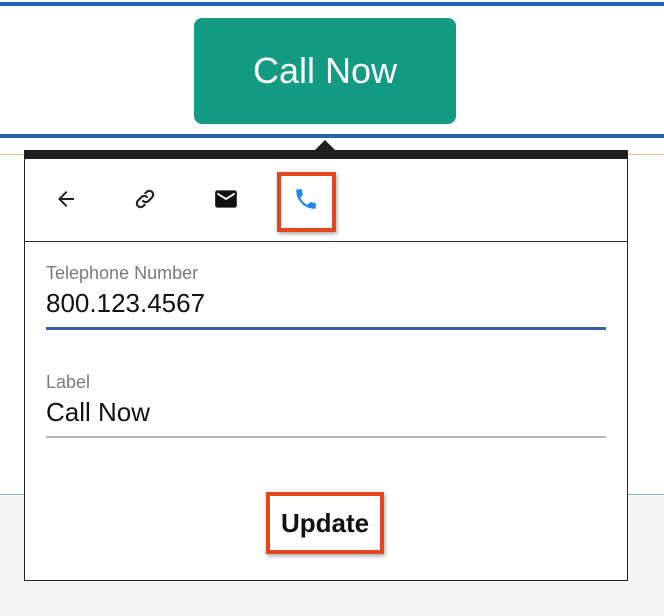  I want to click on selection-border-line, so click(332, 136).